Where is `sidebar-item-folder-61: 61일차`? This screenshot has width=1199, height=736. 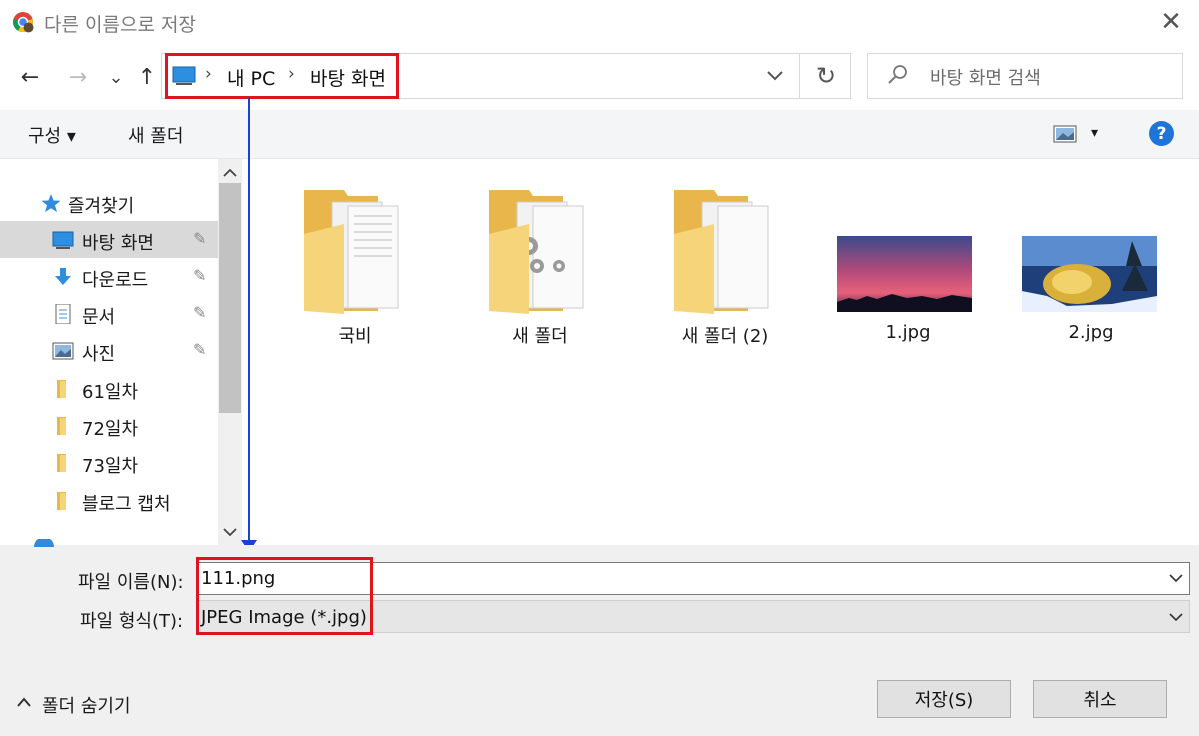 sidebar-item-folder-61: 61일차 is located at coordinates (109, 388).